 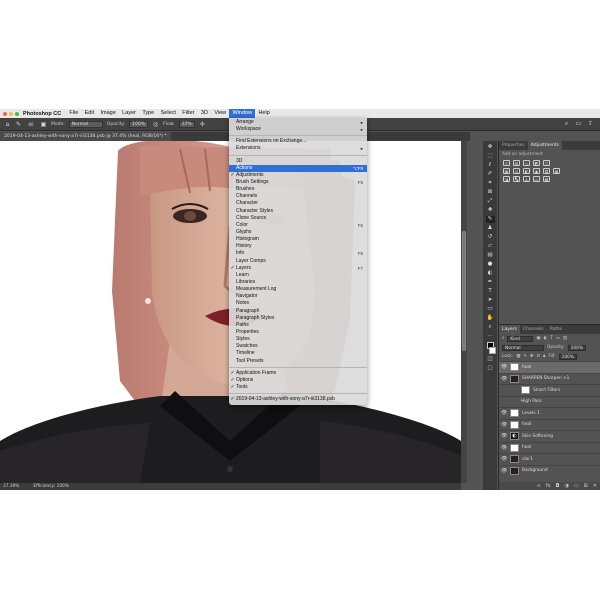 I want to click on menu-item-options: ✓ Options, so click(x=298, y=380).